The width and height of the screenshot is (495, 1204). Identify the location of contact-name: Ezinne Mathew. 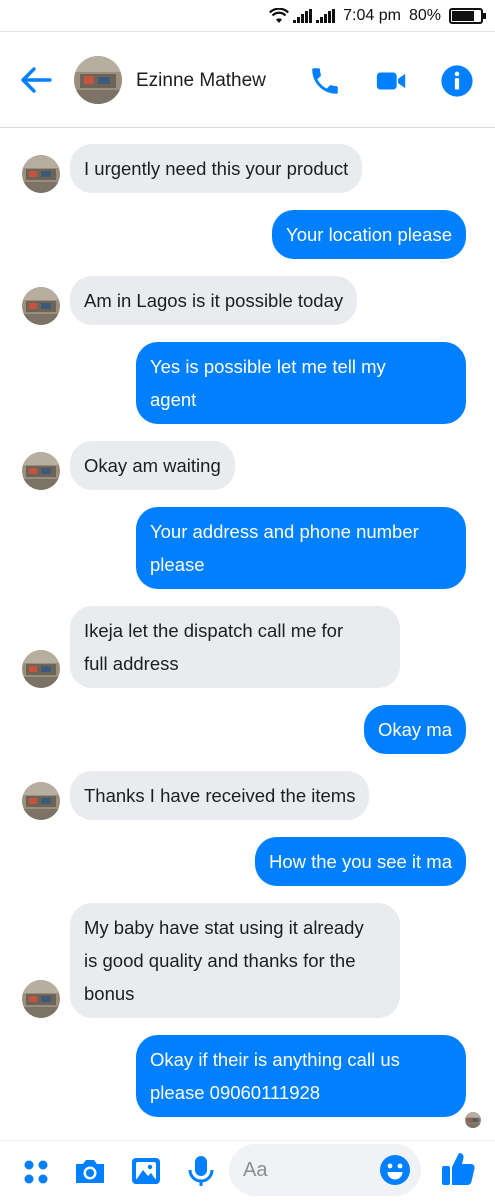
(201, 81).